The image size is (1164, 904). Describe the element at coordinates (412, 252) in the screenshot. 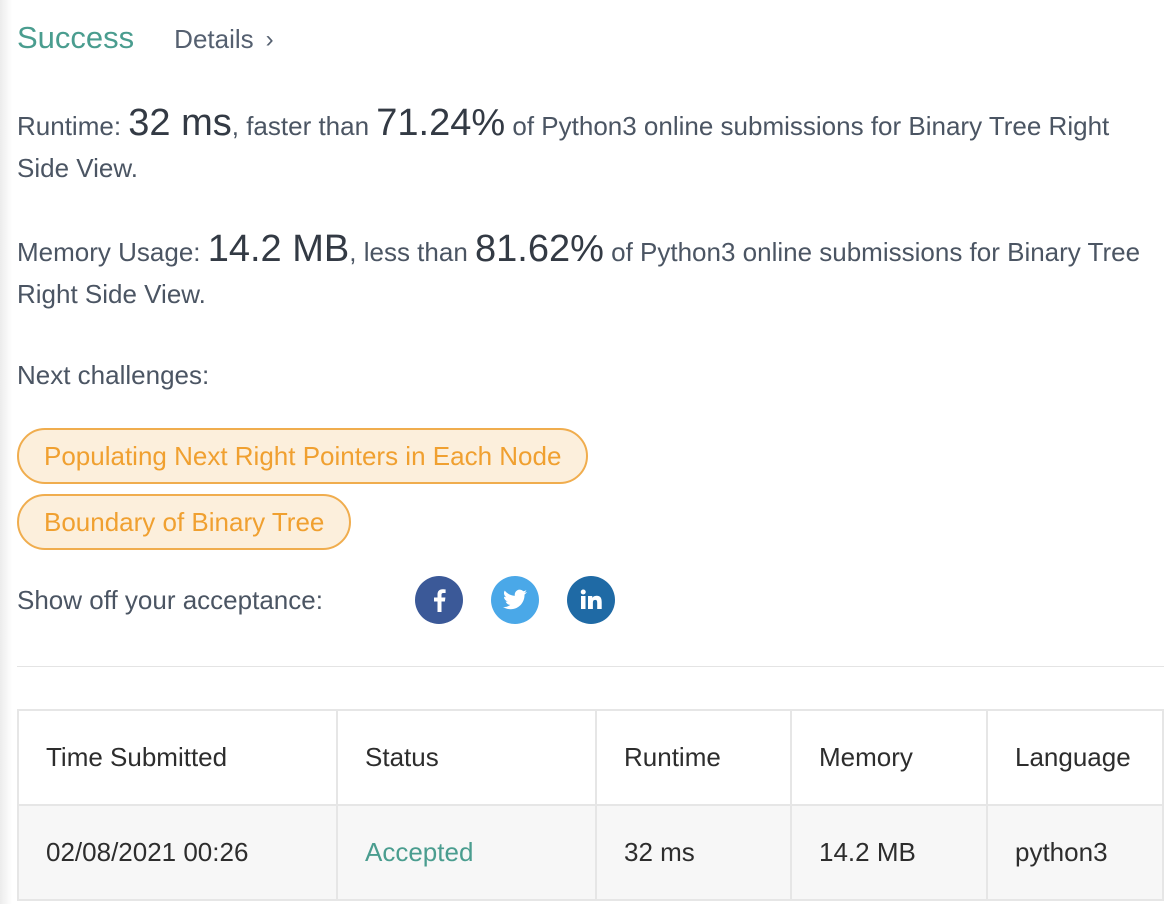

I see `memory-comparison: , less than` at that location.